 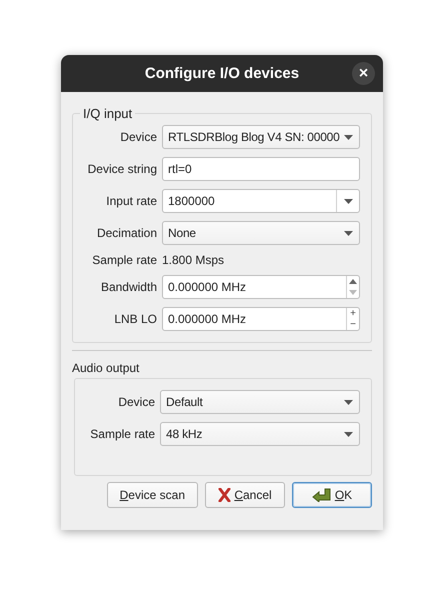 What do you see at coordinates (108, 113) in the screenshot?
I see `group-title: I/Q input` at bounding box center [108, 113].